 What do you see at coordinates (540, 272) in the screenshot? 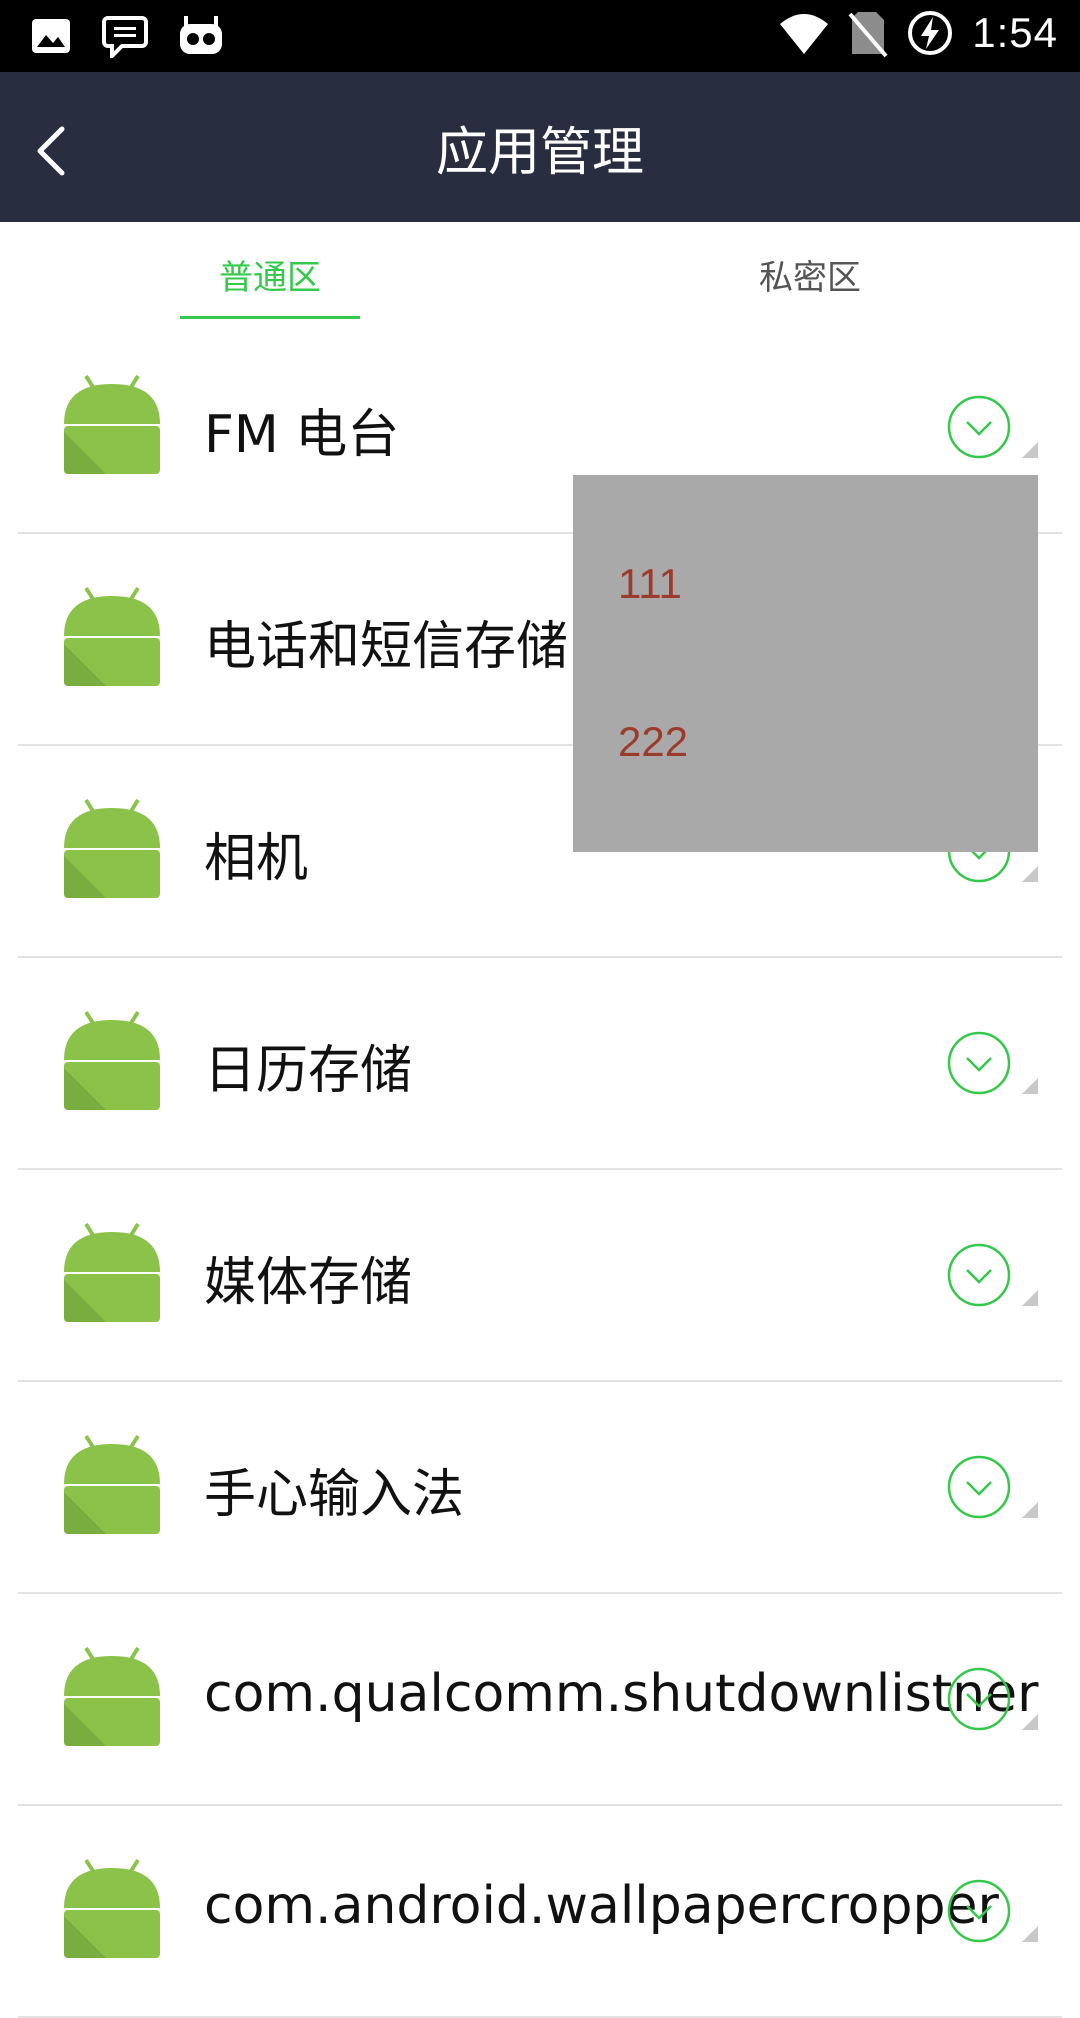
I see `tab-bar: 普通区 私密区` at bounding box center [540, 272].